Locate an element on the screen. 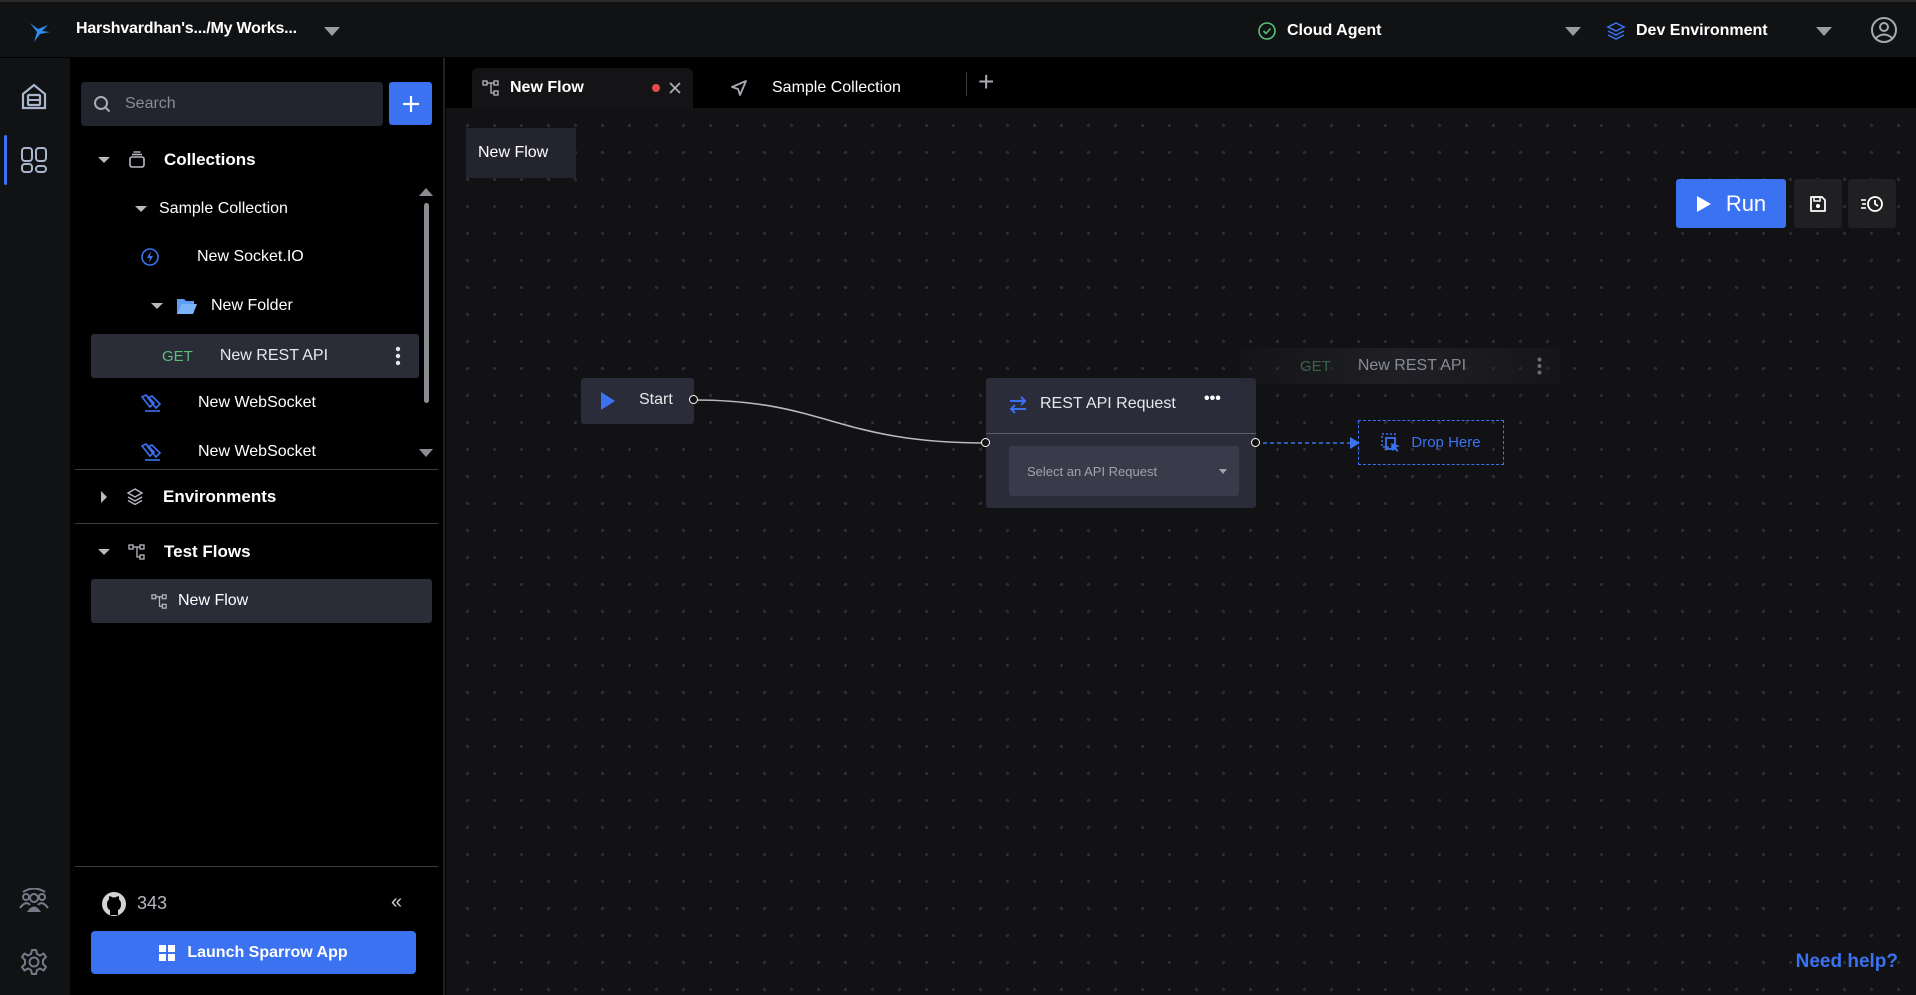 Image resolution: width=1916 pixels, height=995 pixels. launch-app-button: Launch Sparrow App is located at coordinates (253, 952).